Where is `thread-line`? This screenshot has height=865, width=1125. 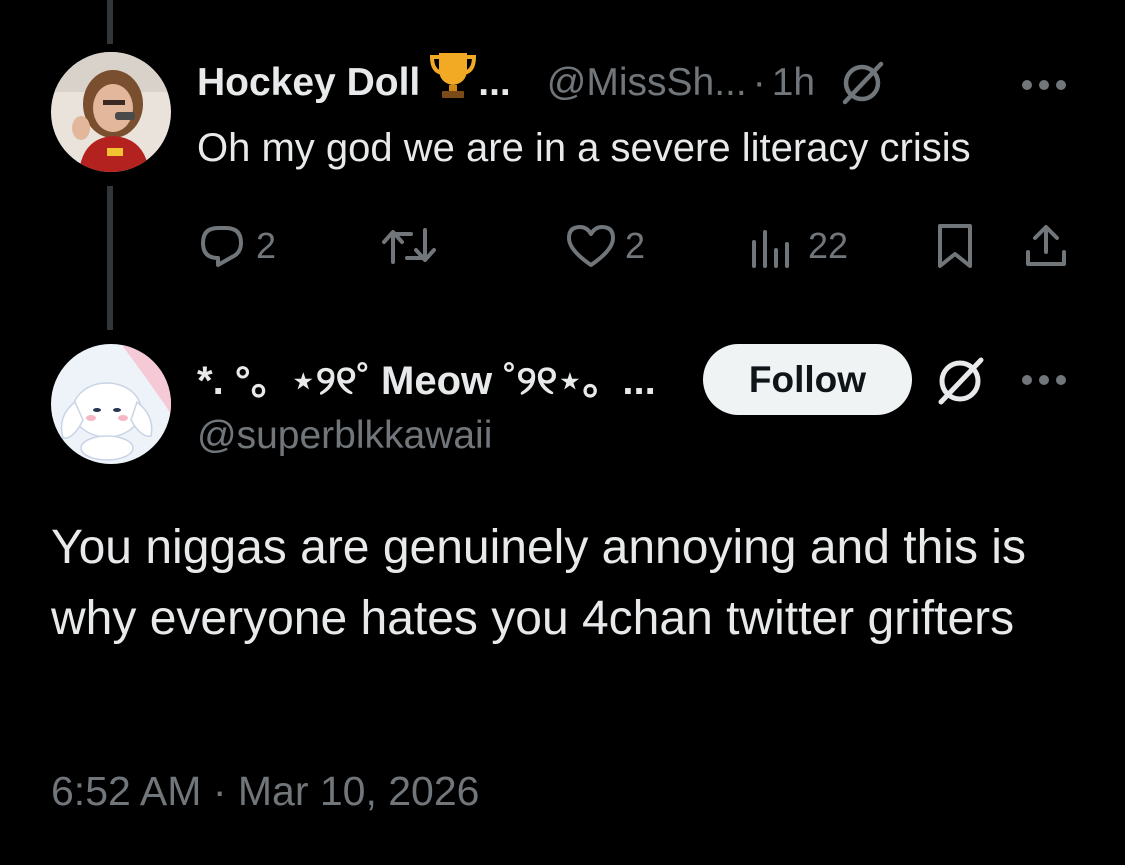
thread-line is located at coordinates (110, 258).